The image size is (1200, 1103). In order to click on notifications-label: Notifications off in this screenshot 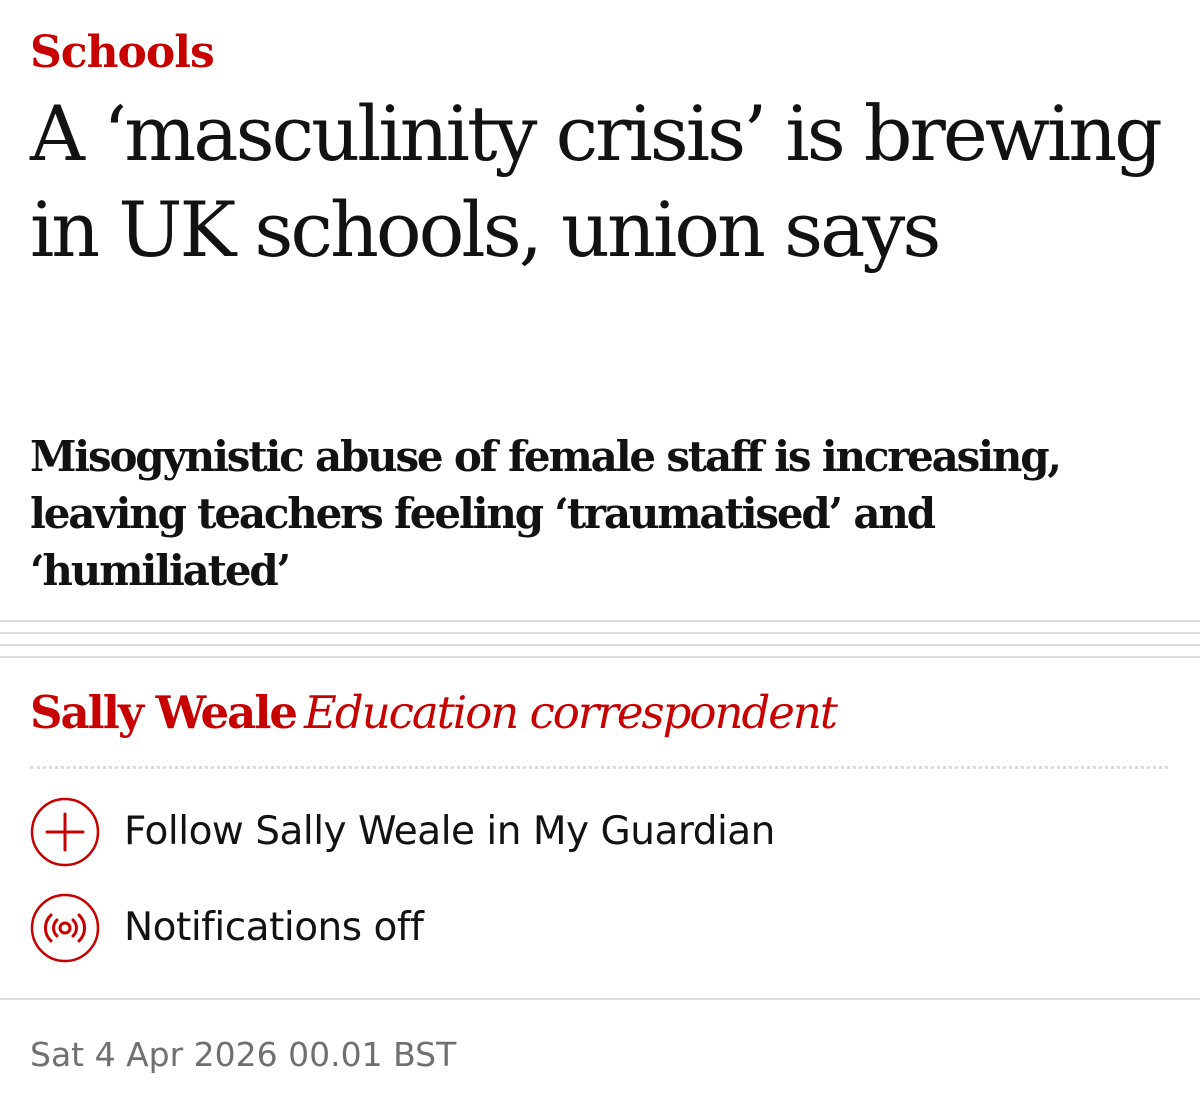, I will do `click(274, 927)`.